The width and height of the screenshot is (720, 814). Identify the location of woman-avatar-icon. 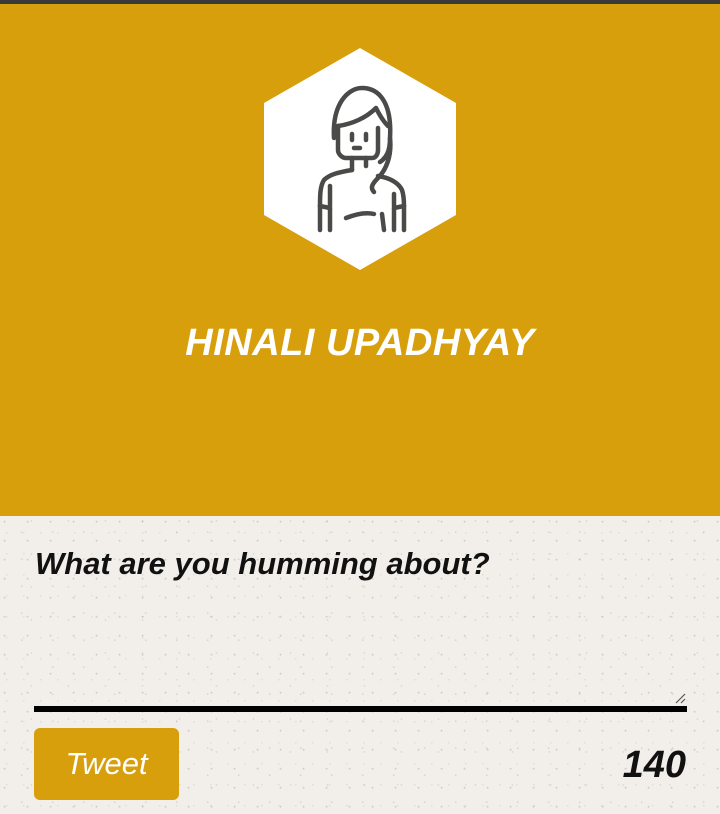
(360, 159).